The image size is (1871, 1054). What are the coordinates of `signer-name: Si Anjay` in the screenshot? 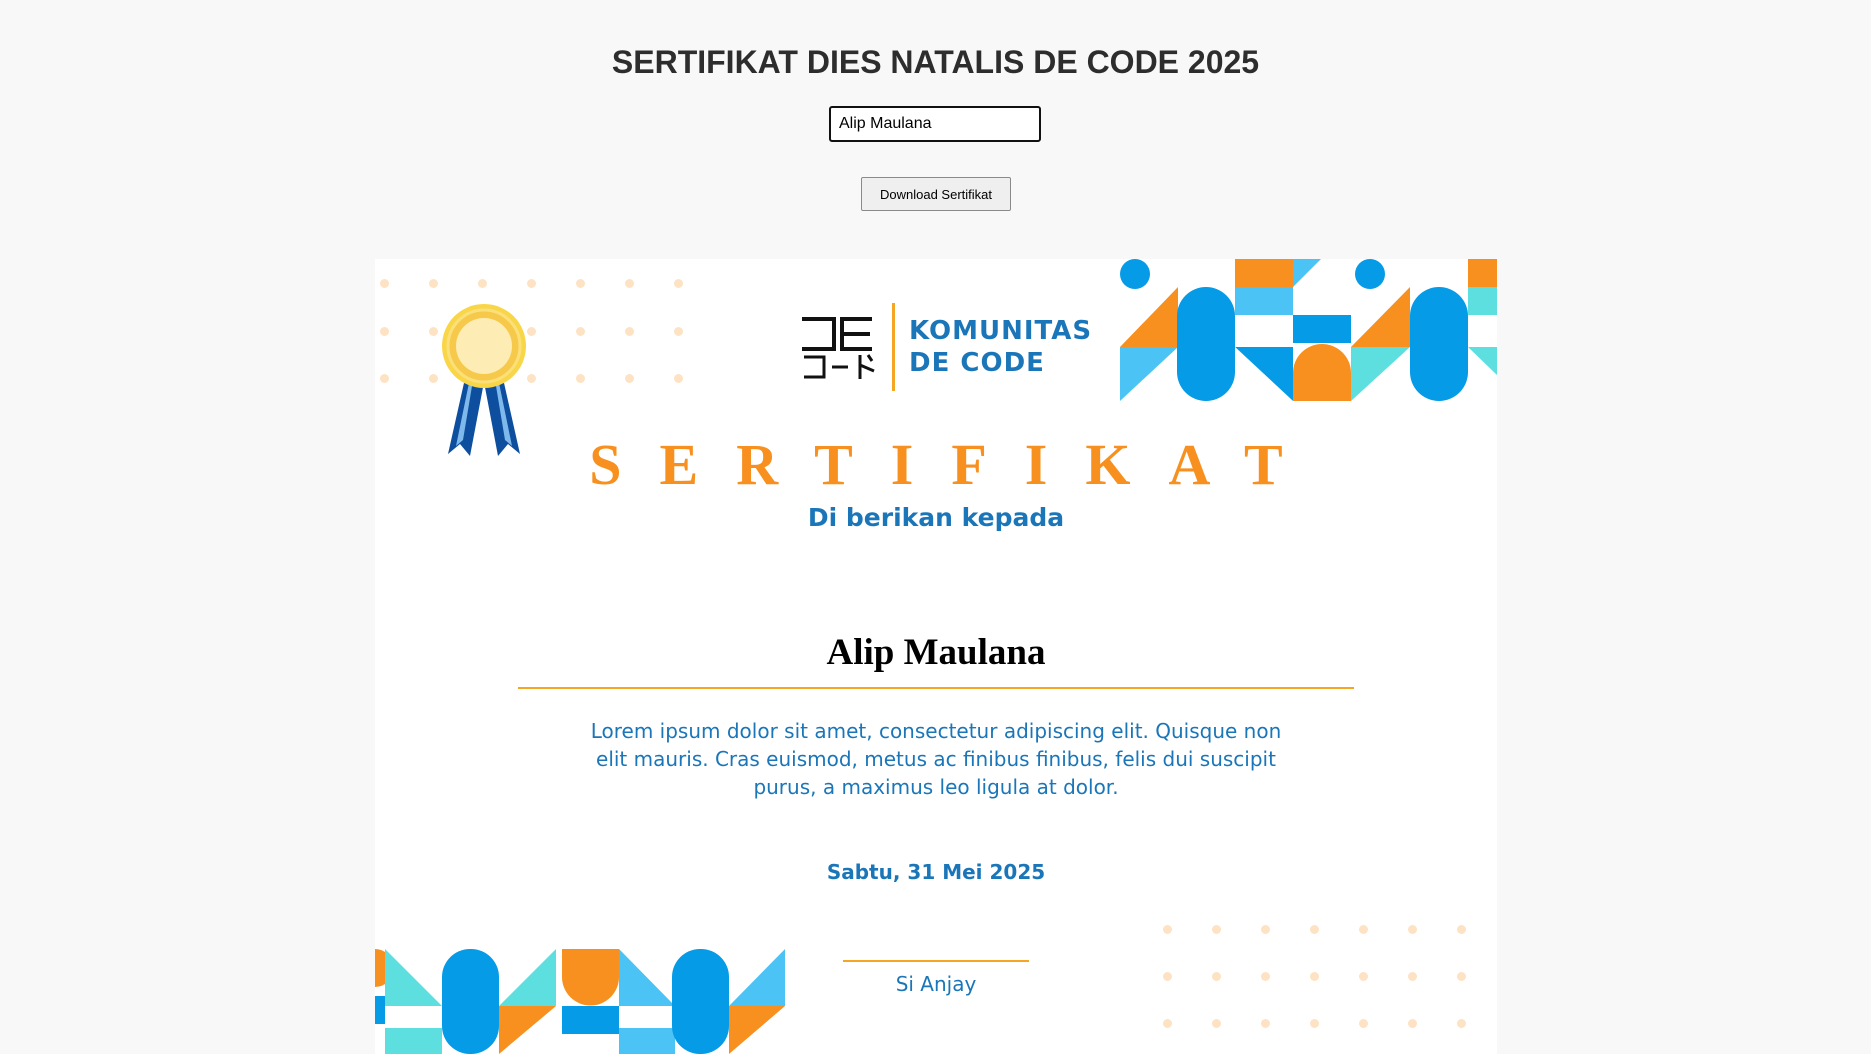 It's located at (936, 984).